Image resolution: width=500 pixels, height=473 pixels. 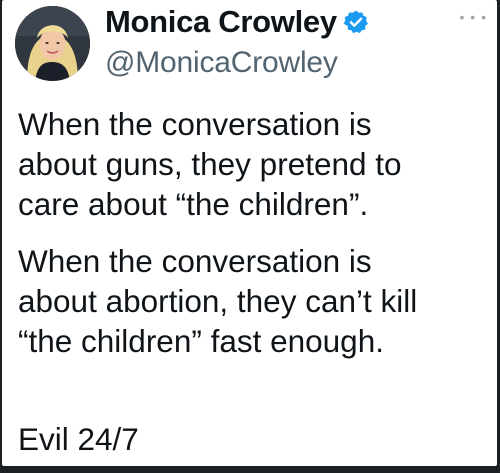 I want to click on tweet-closing-line: Evil 24/7, so click(x=78, y=439).